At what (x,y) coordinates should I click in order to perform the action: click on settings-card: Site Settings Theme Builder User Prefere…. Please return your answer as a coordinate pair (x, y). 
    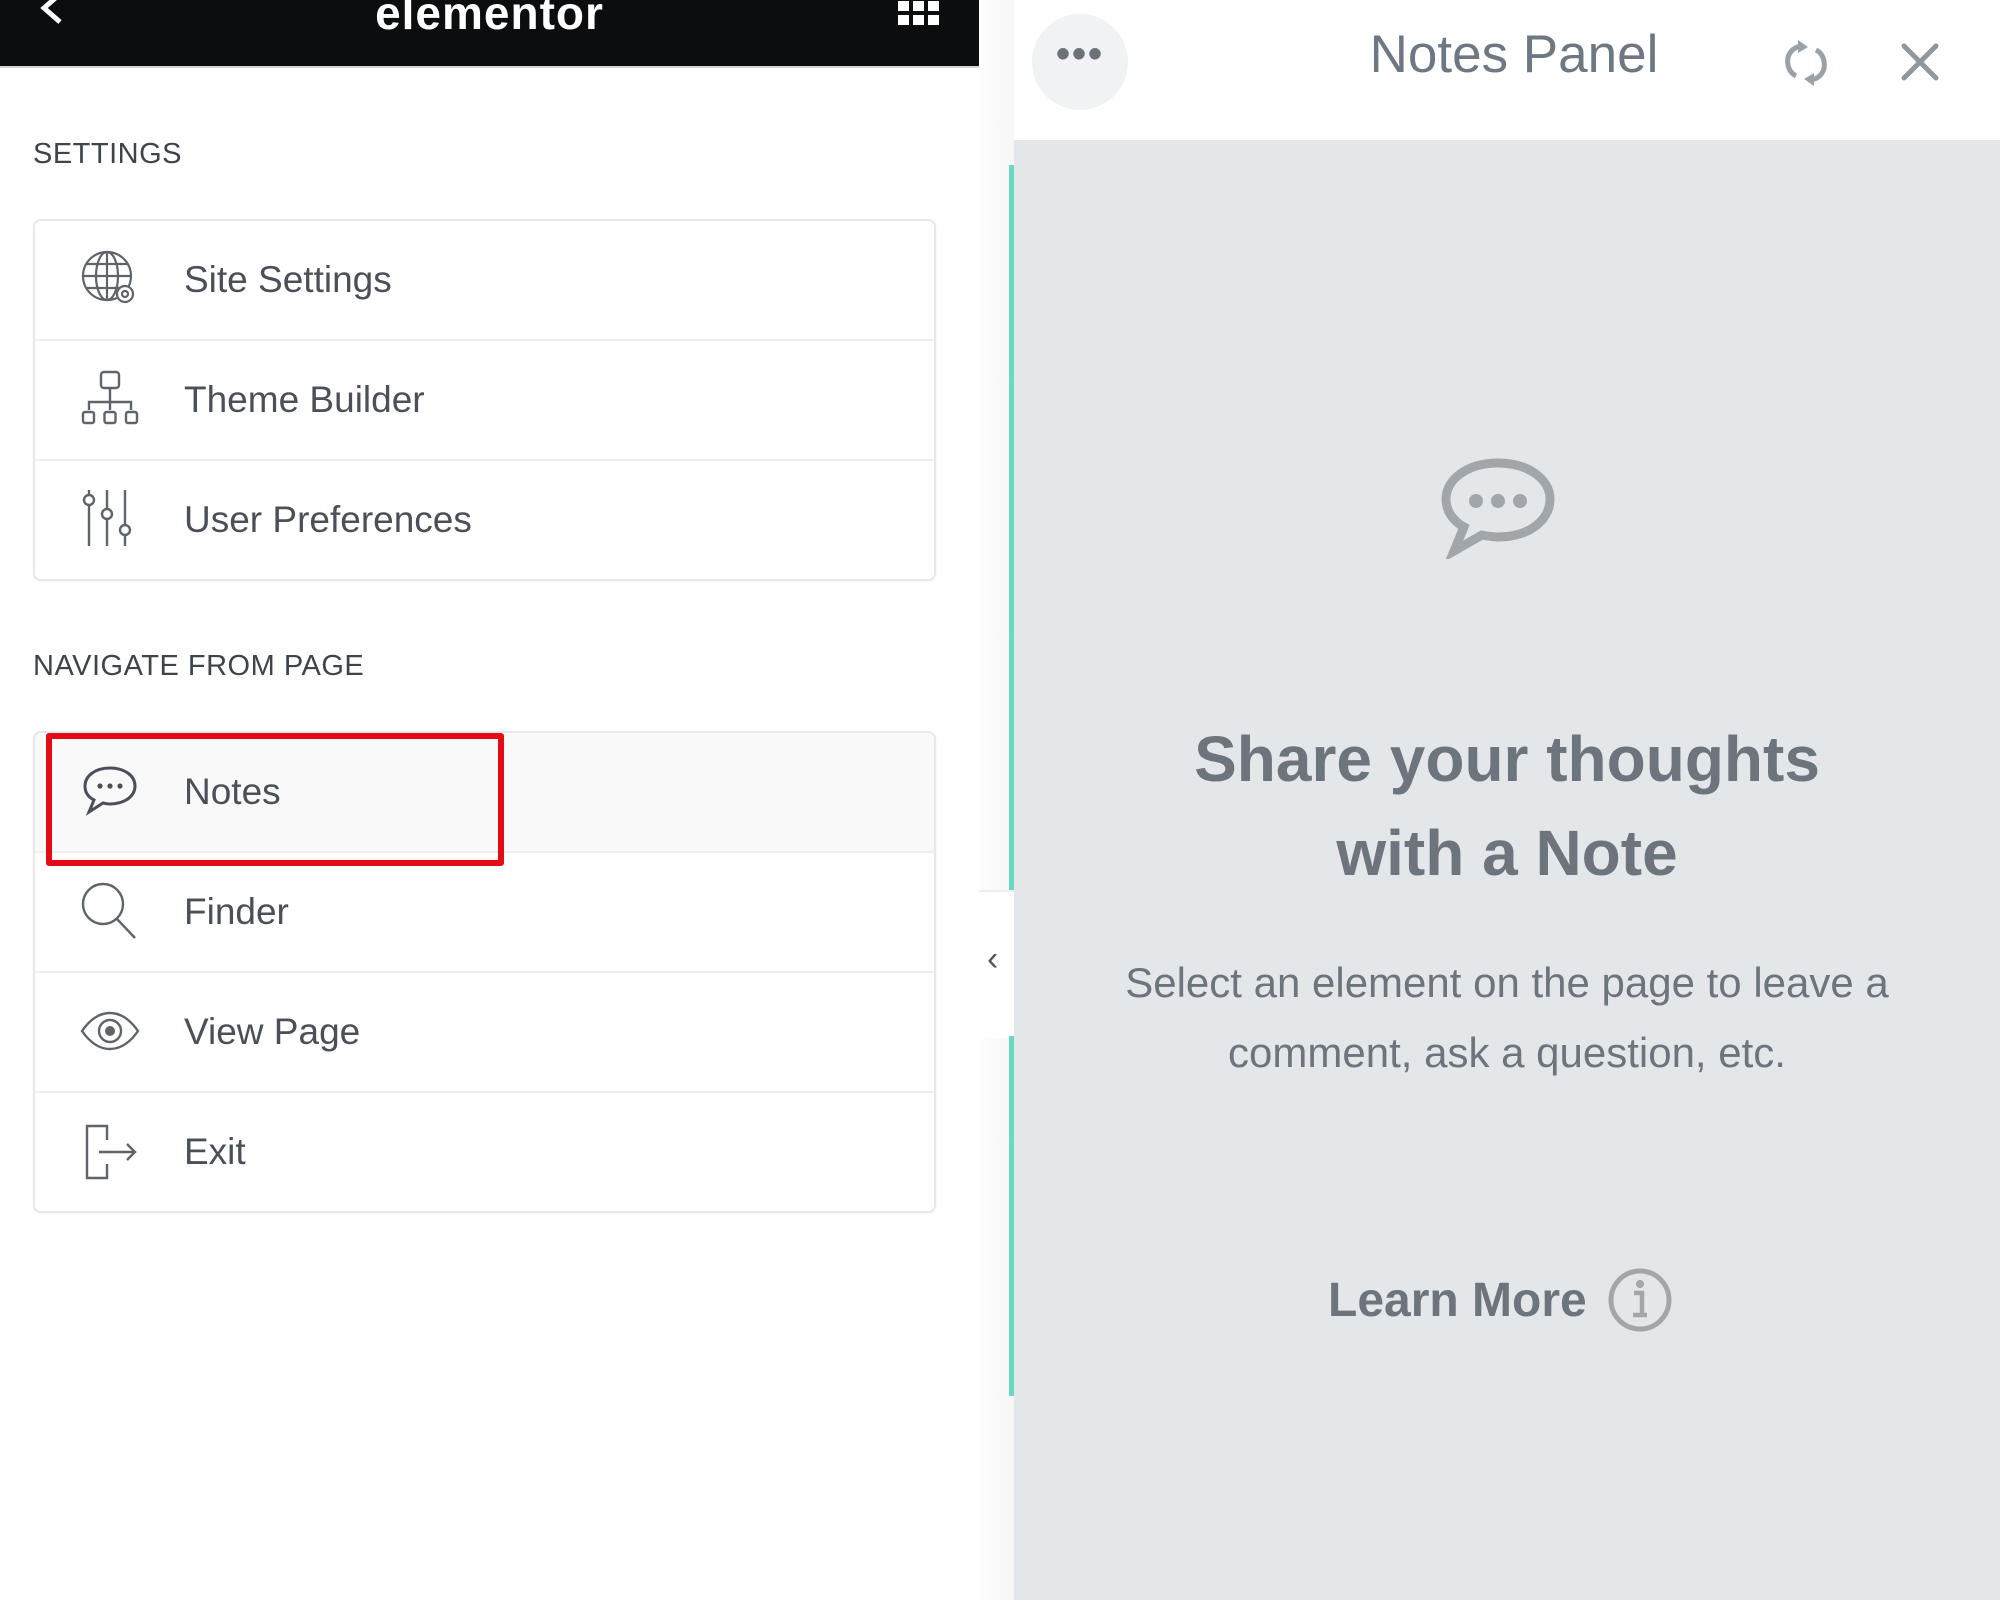
    Looking at the image, I should click on (484, 400).